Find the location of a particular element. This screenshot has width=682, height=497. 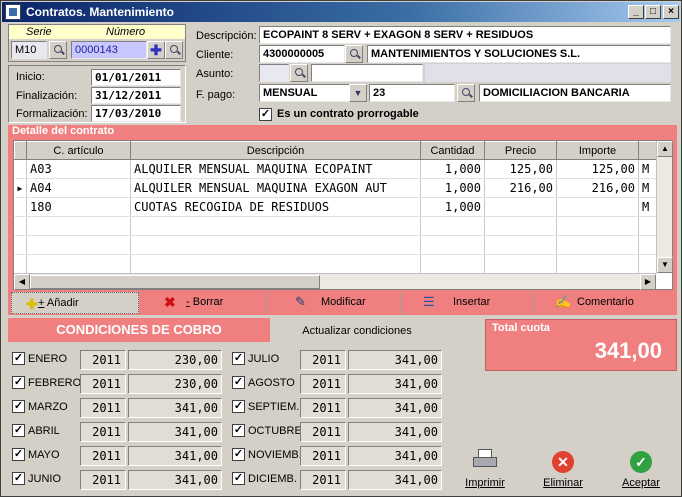

col-descripcion: Descripción is located at coordinates (275, 150).